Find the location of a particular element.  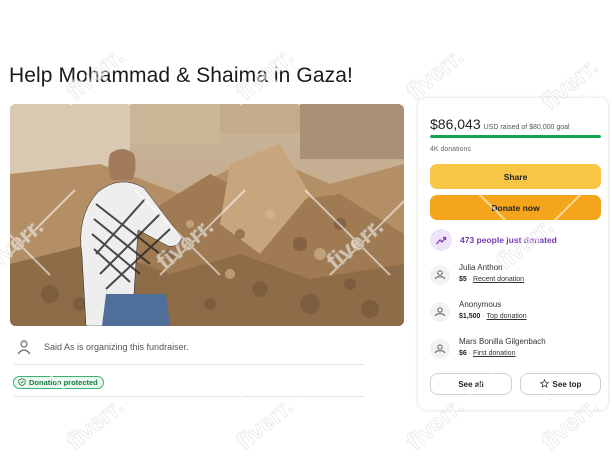

recent-activity-text: 473 people just donated is located at coordinates (508, 240).